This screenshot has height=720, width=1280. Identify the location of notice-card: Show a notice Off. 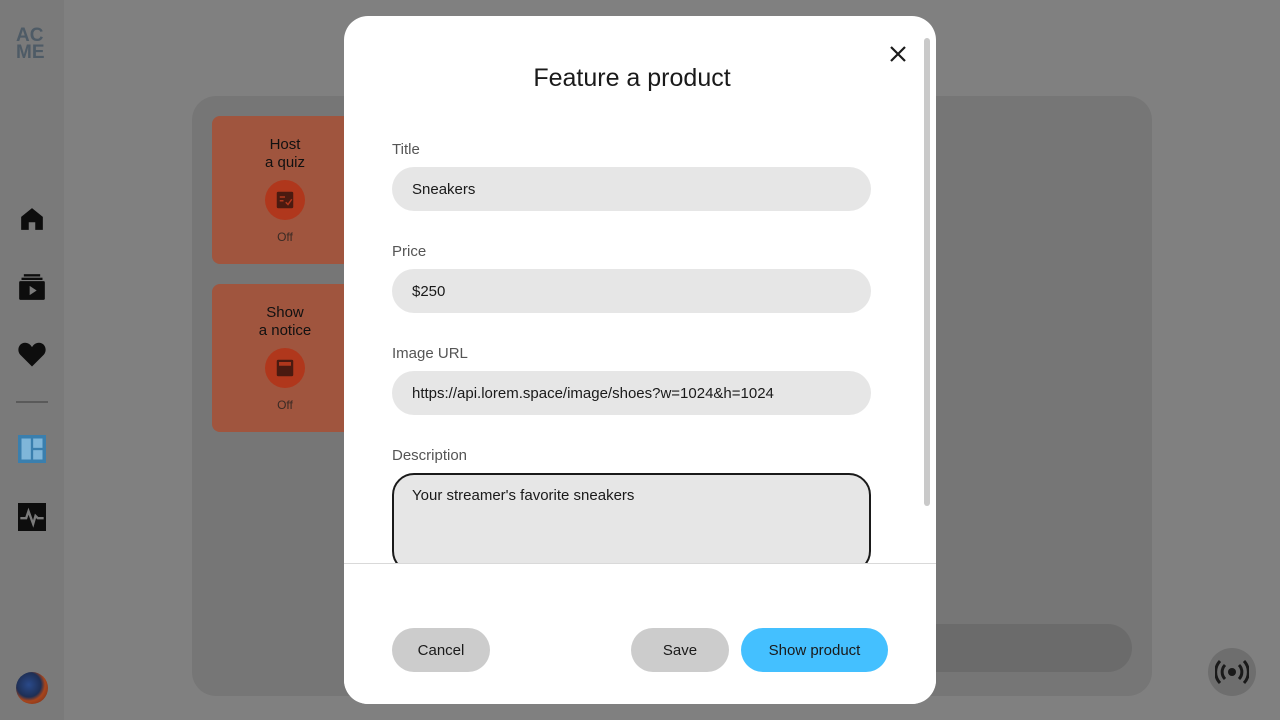
(287, 358).